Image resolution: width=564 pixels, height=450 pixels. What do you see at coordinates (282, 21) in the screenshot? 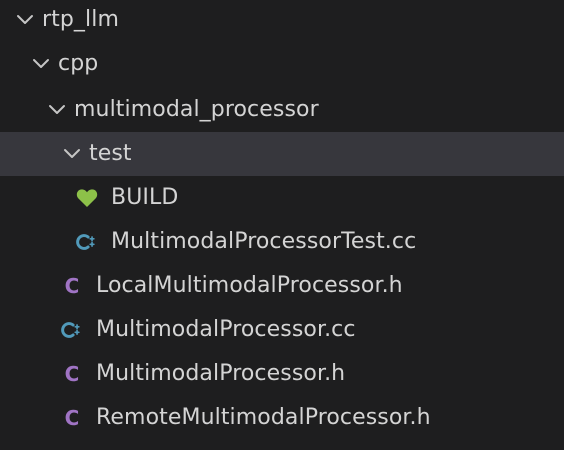
I see `folder-rtp-llm: rtp_llm` at bounding box center [282, 21].